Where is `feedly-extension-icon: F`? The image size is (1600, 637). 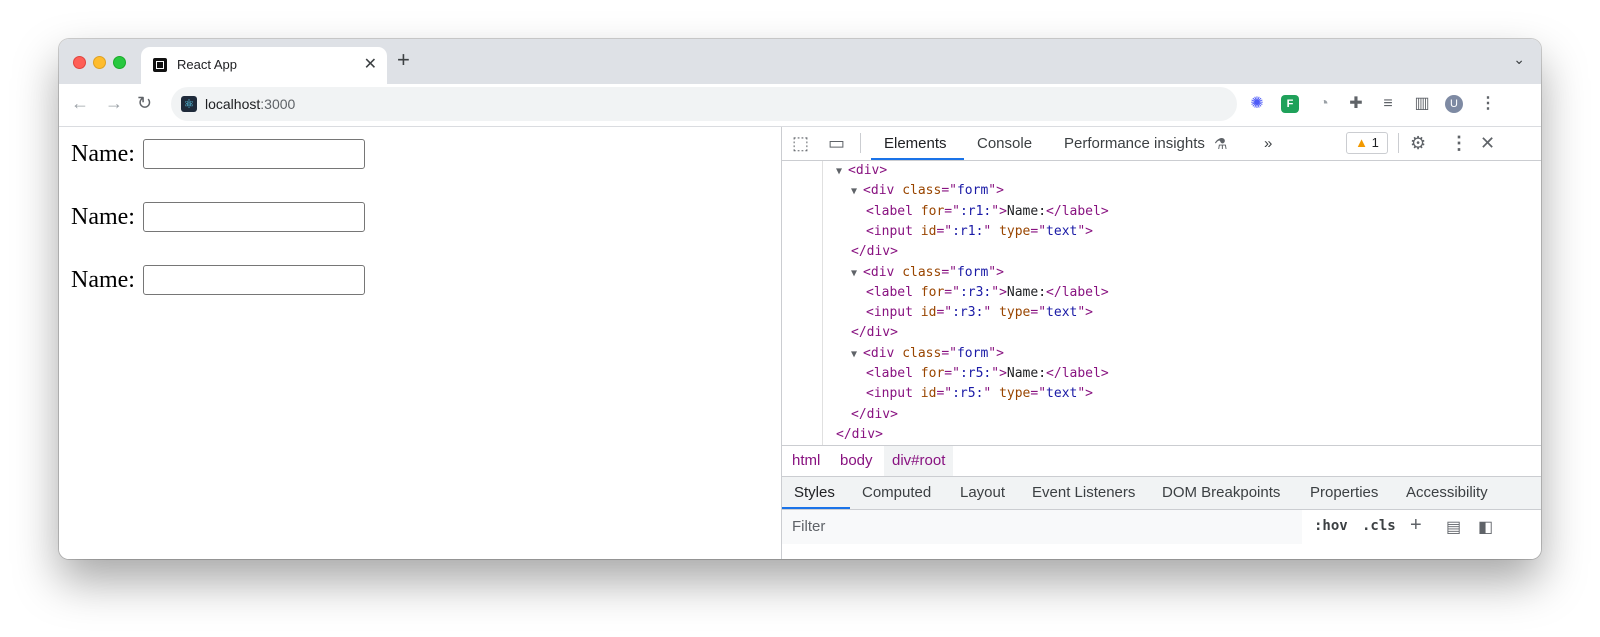
feedly-extension-icon: F is located at coordinates (1290, 104).